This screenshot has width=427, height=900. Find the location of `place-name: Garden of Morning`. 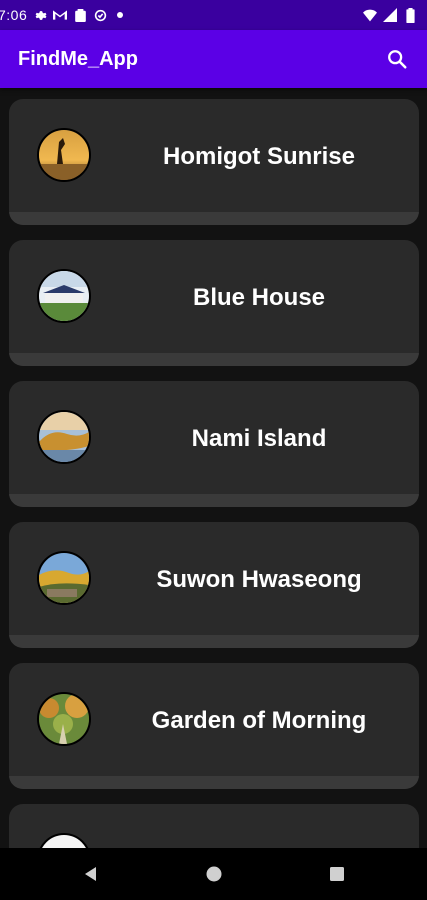

place-name: Garden of Morning is located at coordinates (259, 720).